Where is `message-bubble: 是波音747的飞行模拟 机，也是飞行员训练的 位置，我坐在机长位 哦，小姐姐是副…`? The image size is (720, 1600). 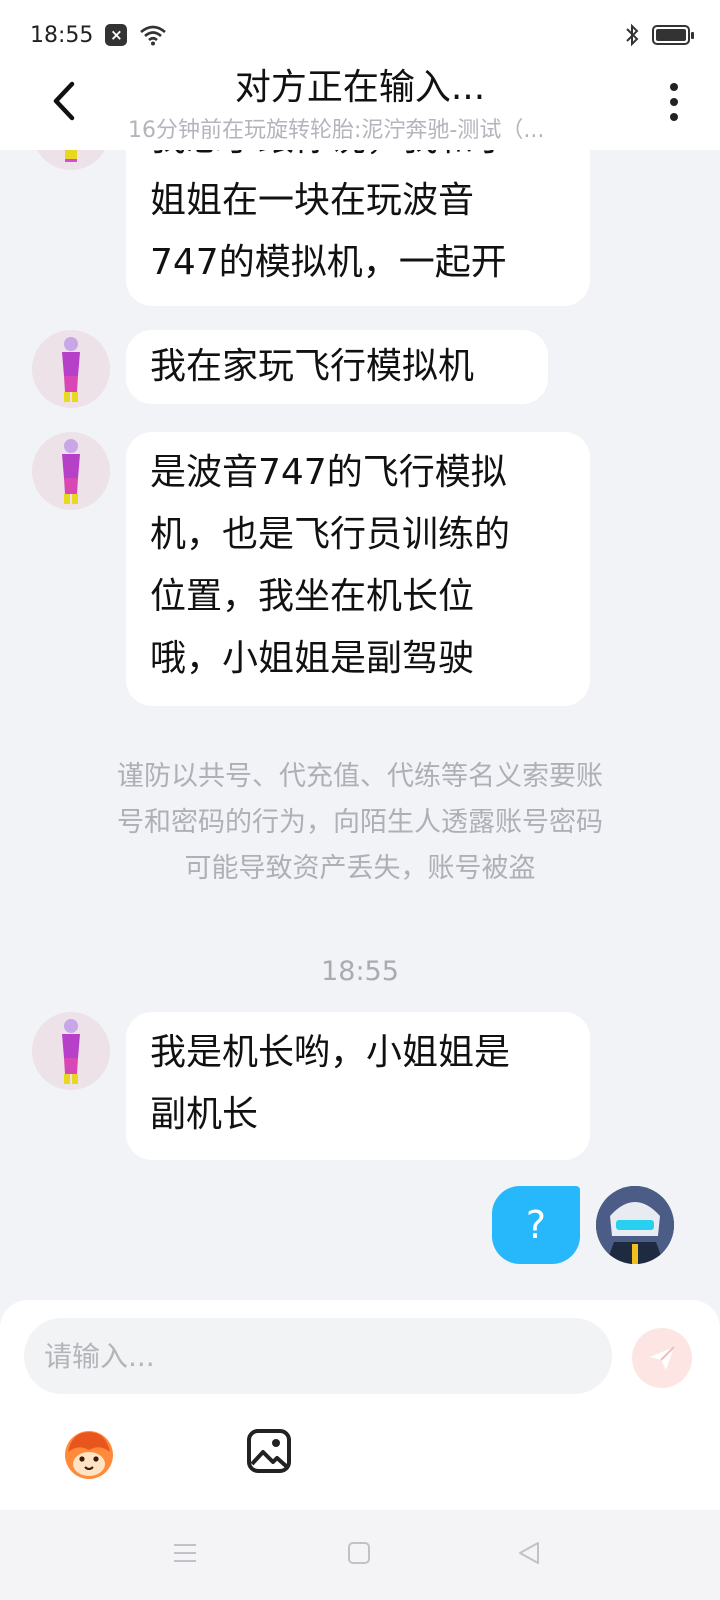
message-bubble: 是波音747的飞行模拟 机，也是飞行员训练的 位置，我坐在机长位 哦，小姐姐是副… is located at coordinates (358, 569).